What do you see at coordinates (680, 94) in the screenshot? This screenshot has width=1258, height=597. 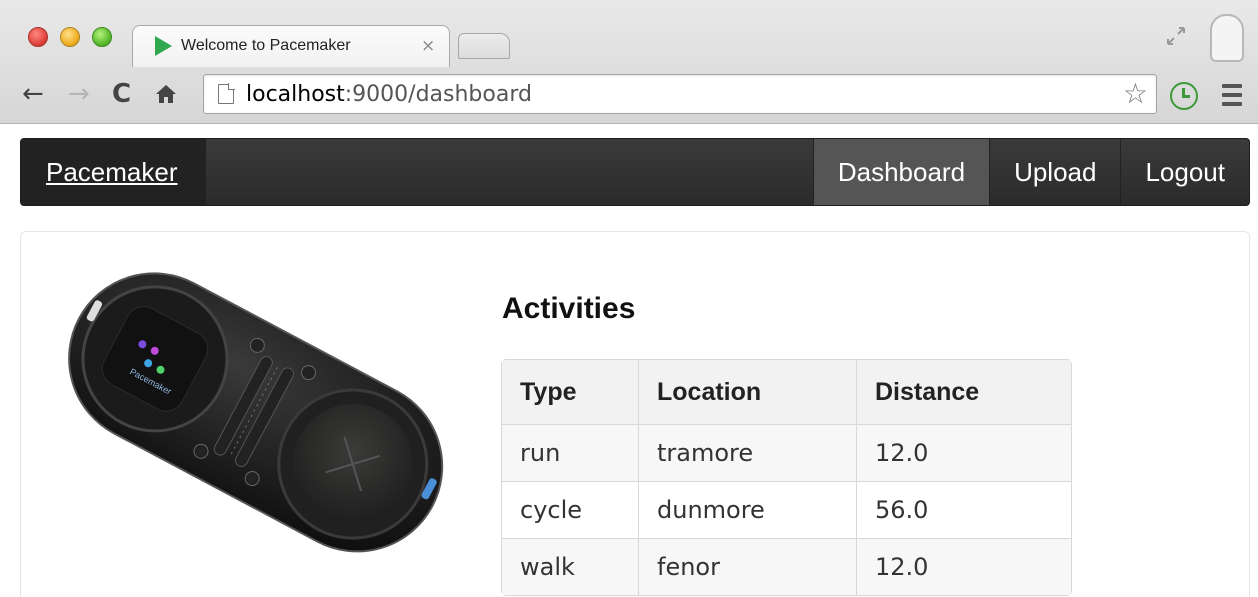 I see `address-bar: localhost:9000/dashboard ☆` at bounding box center [680, 94].